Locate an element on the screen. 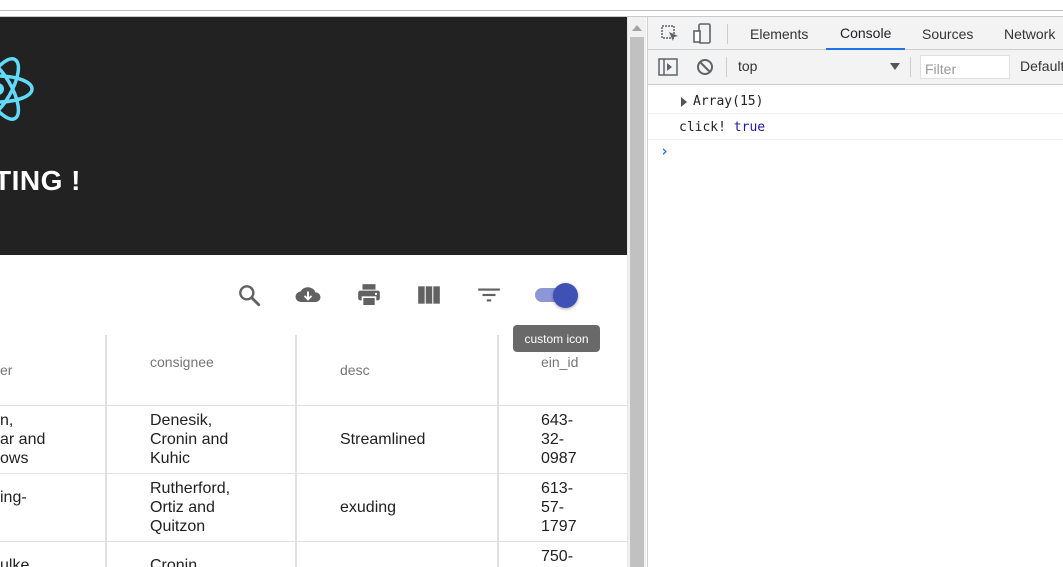  clear-console-icon is located at coordinates (705, 69).